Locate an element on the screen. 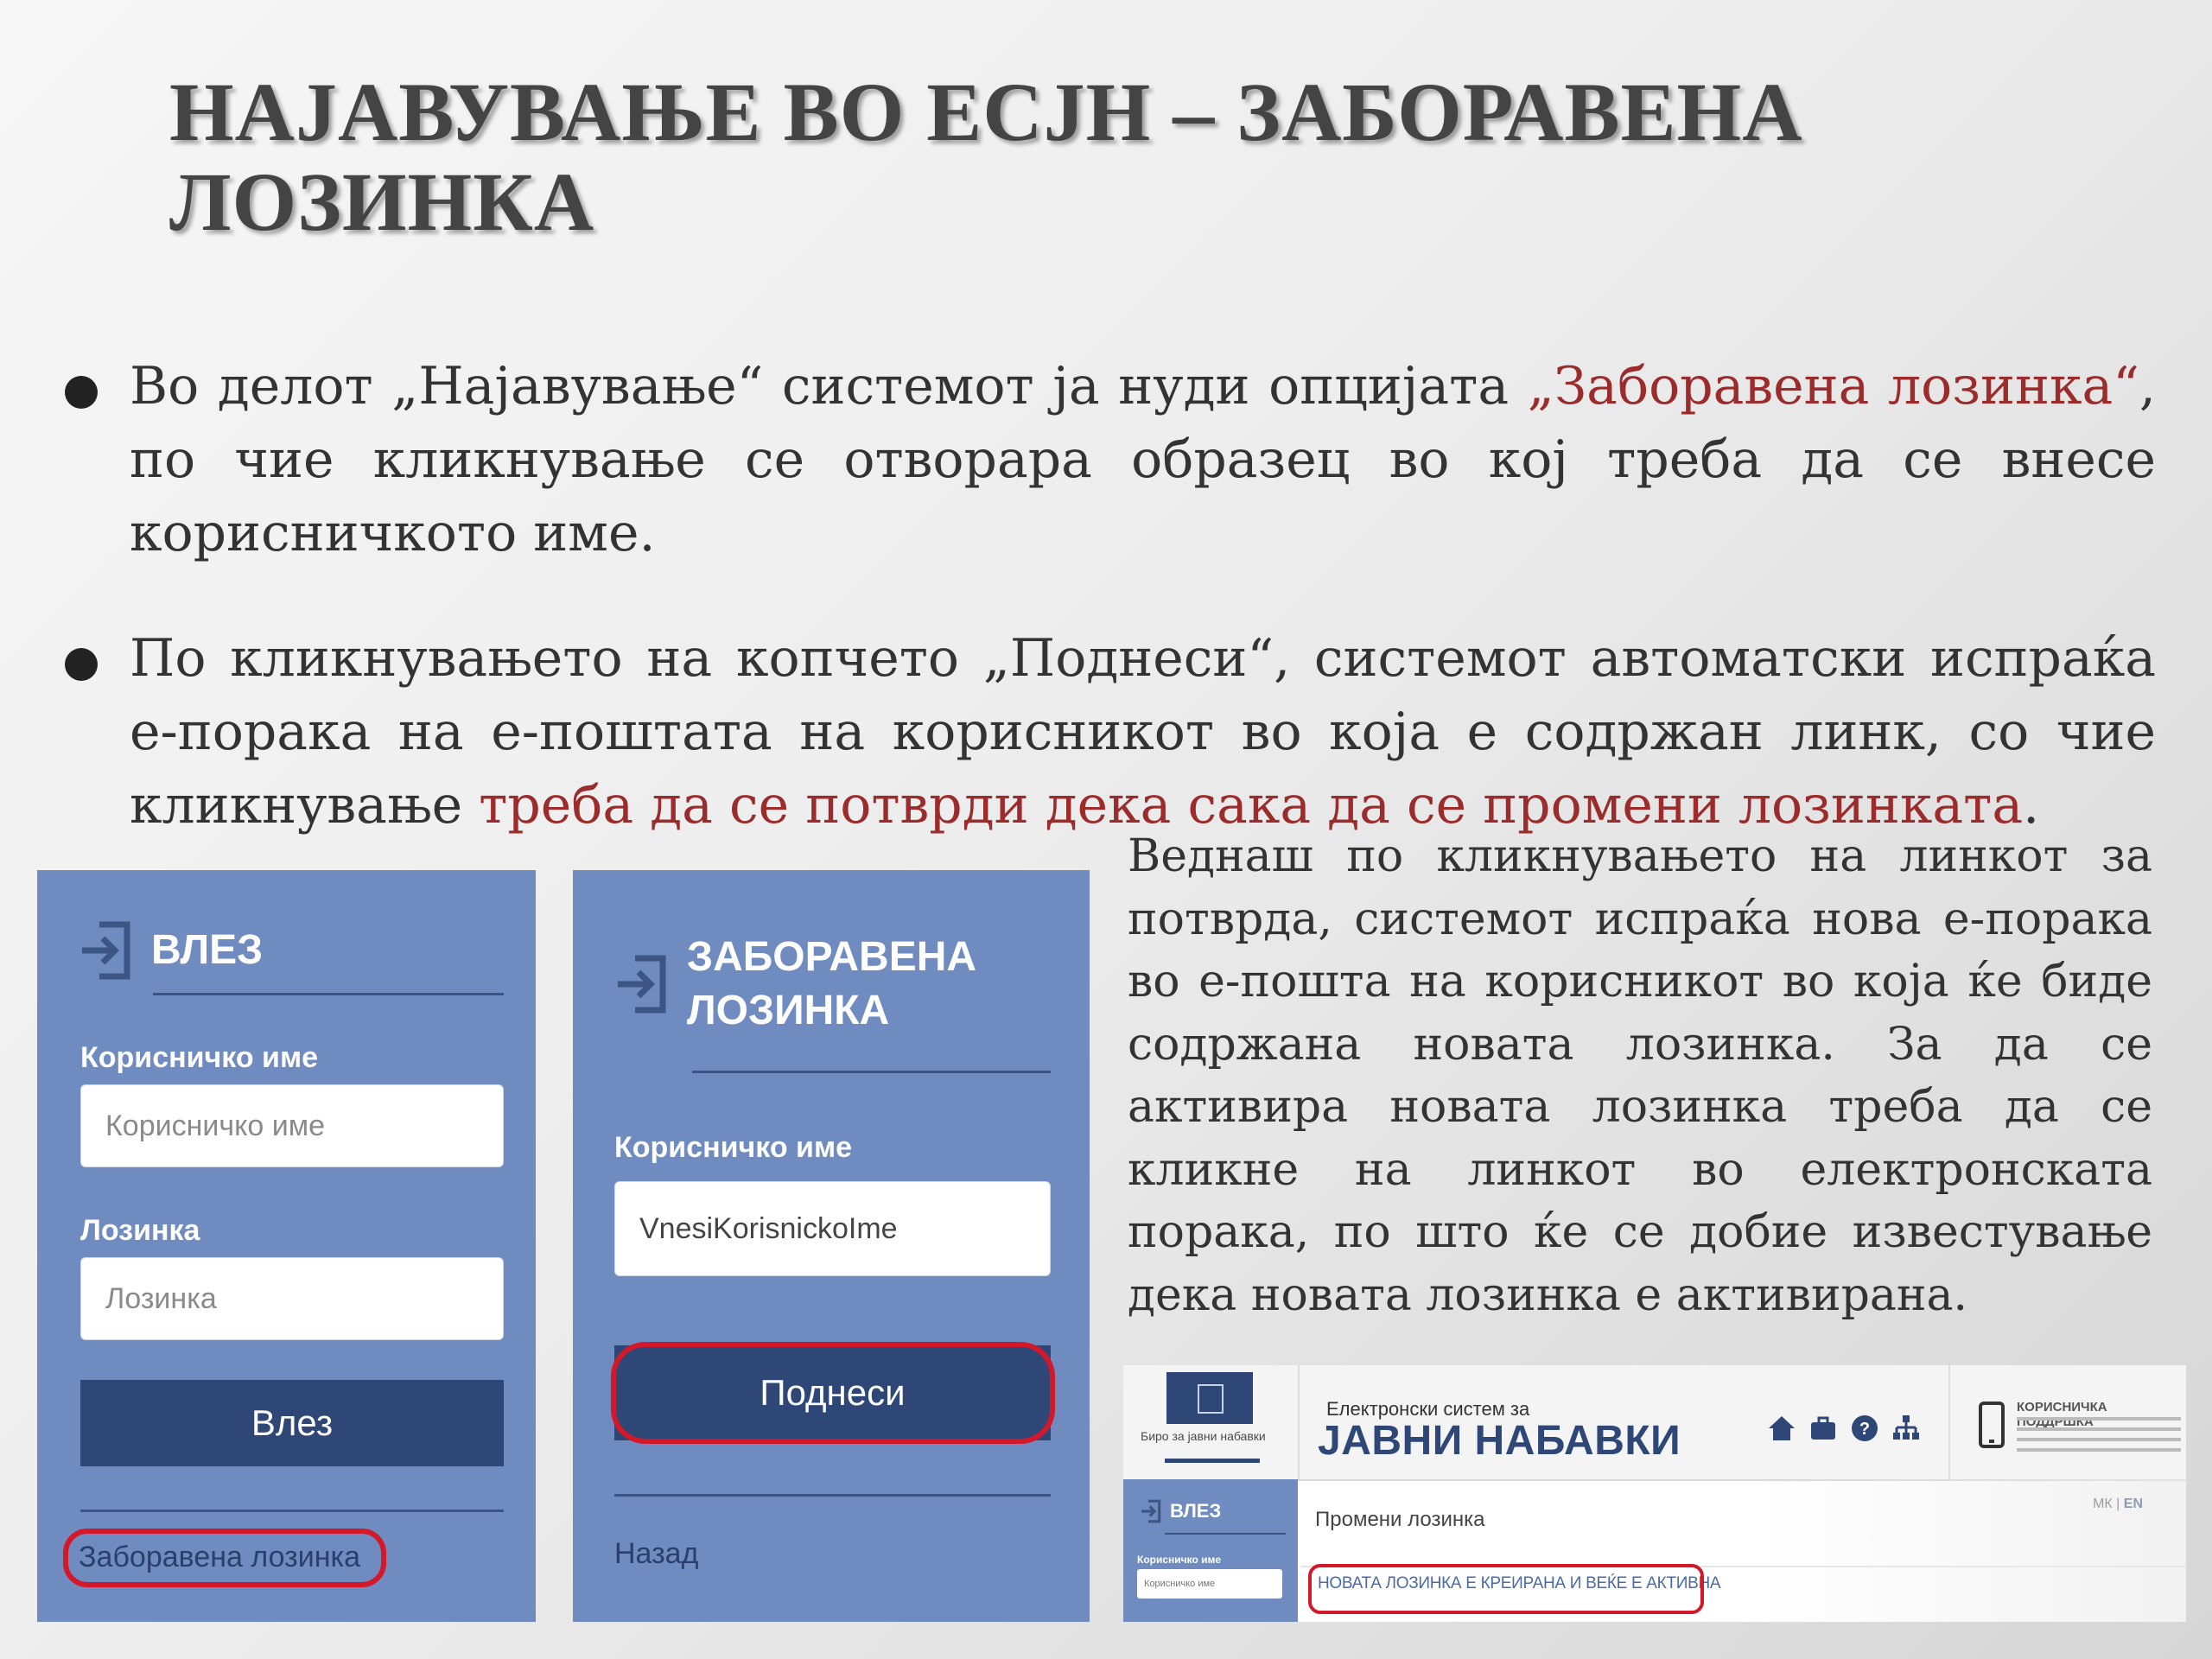 This screenshot has height=1659, width=2212. portal-nav-icons: ? is located at coordinates (1844, 1428).